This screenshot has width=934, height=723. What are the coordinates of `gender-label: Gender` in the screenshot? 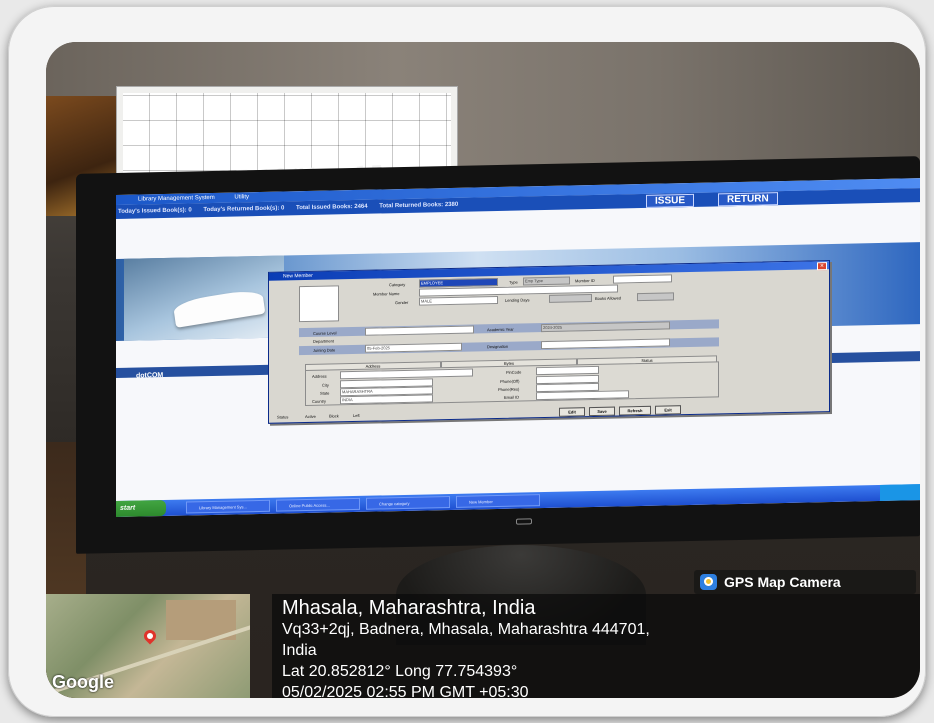 It's located at (402, 302).